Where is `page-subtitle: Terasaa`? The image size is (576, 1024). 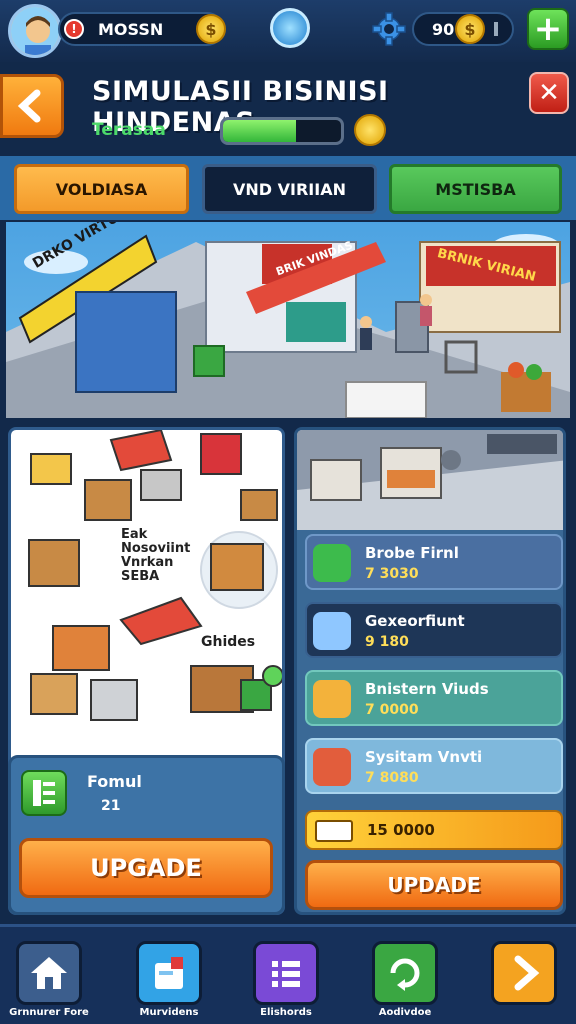
page-subtitle: Terasaa is located at coordinates (129, 130).